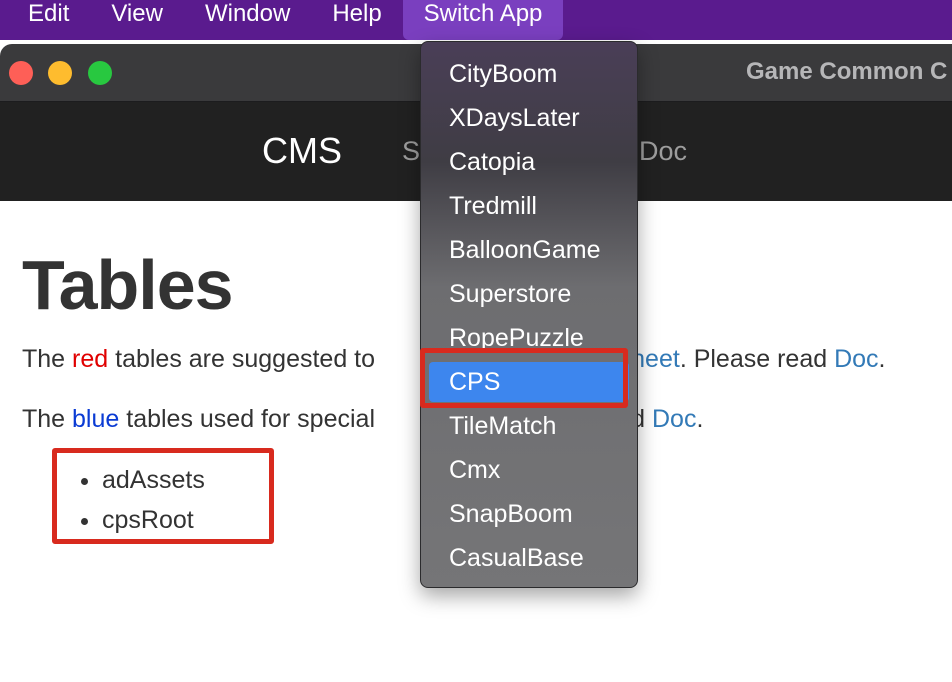 This screenshot has height=682, width=952. What do you see at coordinates (757, 359) in the screenshot?
I see `text: . Please read` at bounding box center [757, 359].